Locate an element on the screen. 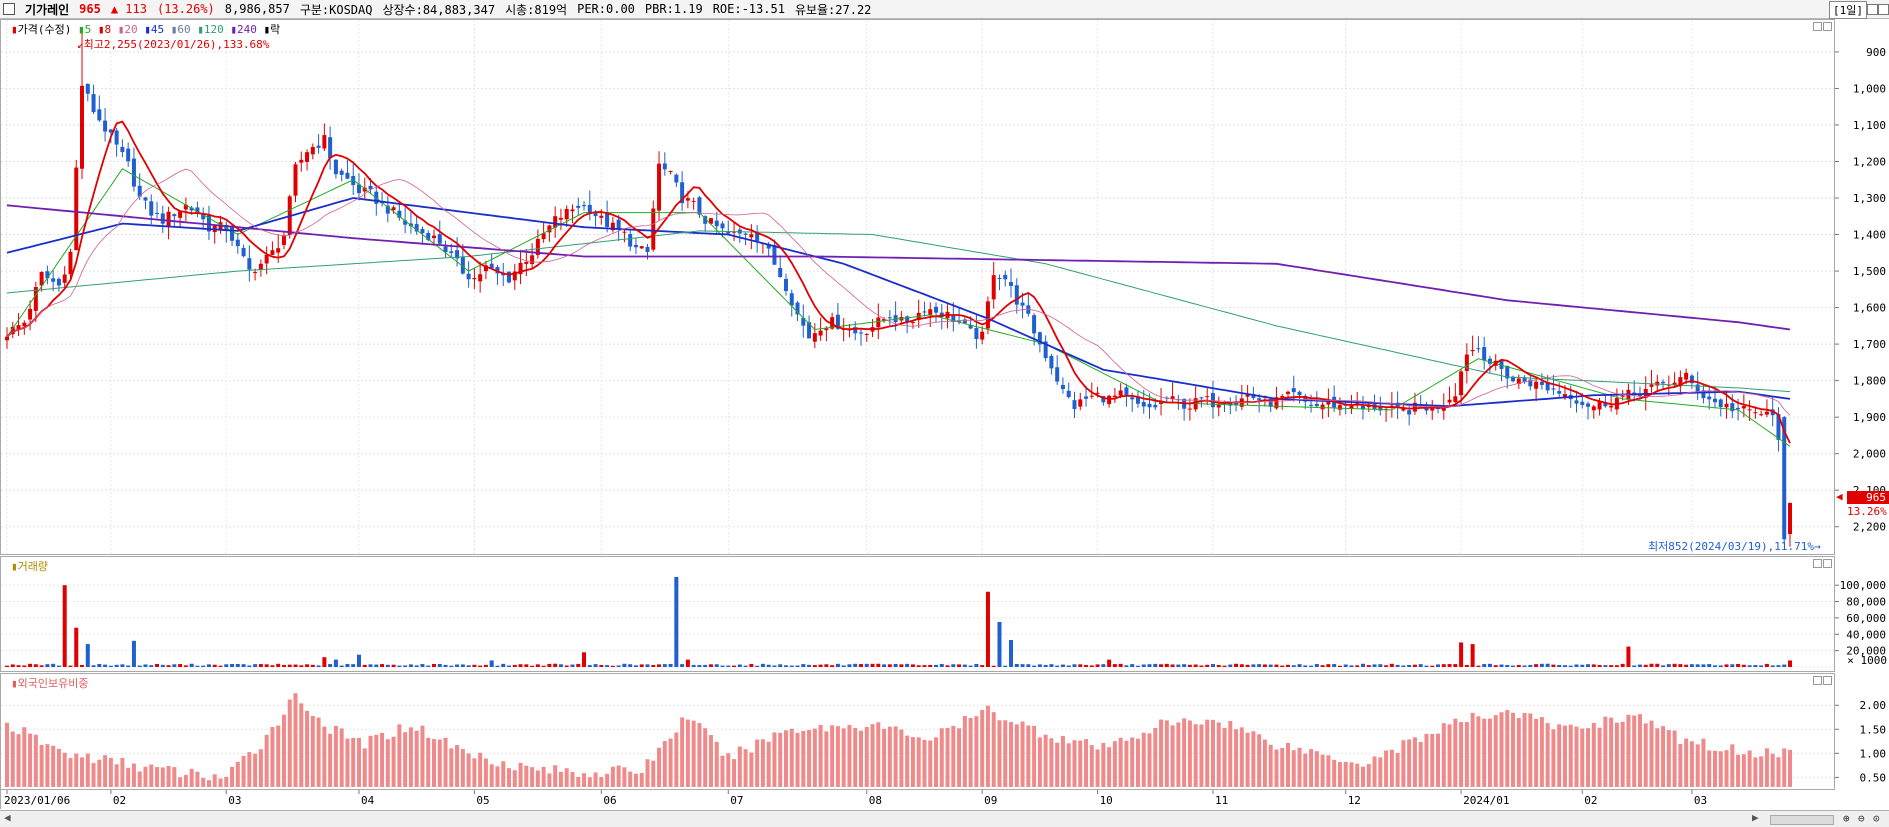  legend-lock: 락 is located at coordinates (275, 29).